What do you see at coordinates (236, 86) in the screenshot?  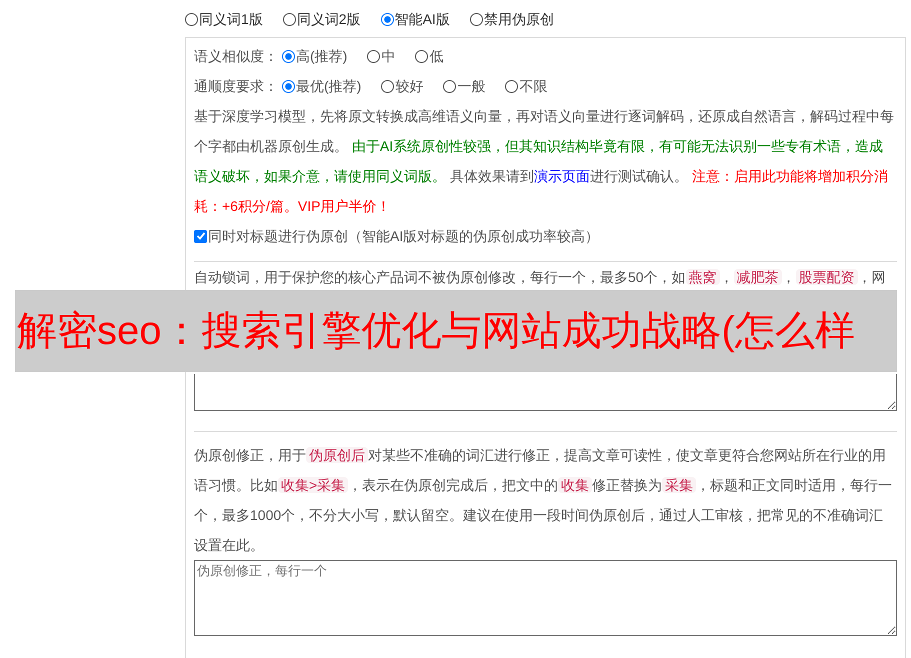 I see `option-label: 通顺度要求：` at bounding box center [236, 86].